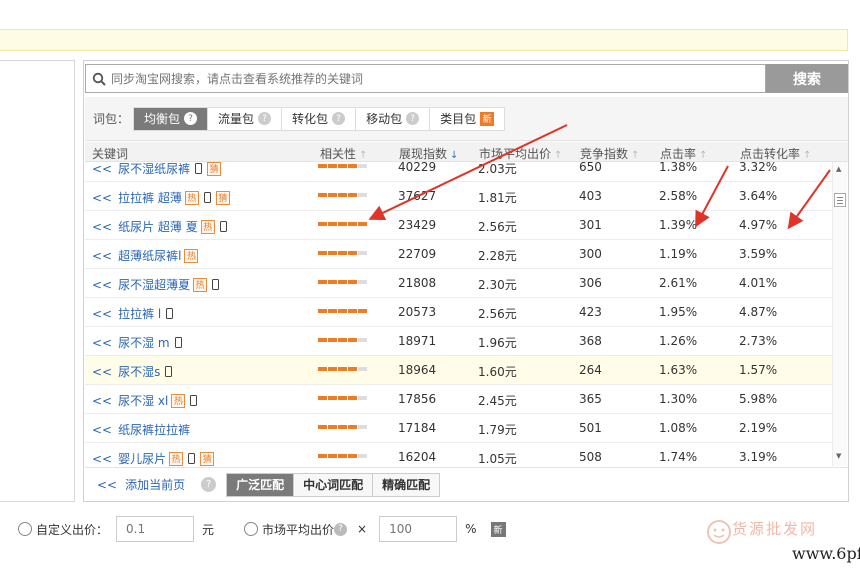 Image resolution: width=860 pixels, height=576 pixels. I want to click on match-type-tab: 中心词匹配, so click(334, 484).